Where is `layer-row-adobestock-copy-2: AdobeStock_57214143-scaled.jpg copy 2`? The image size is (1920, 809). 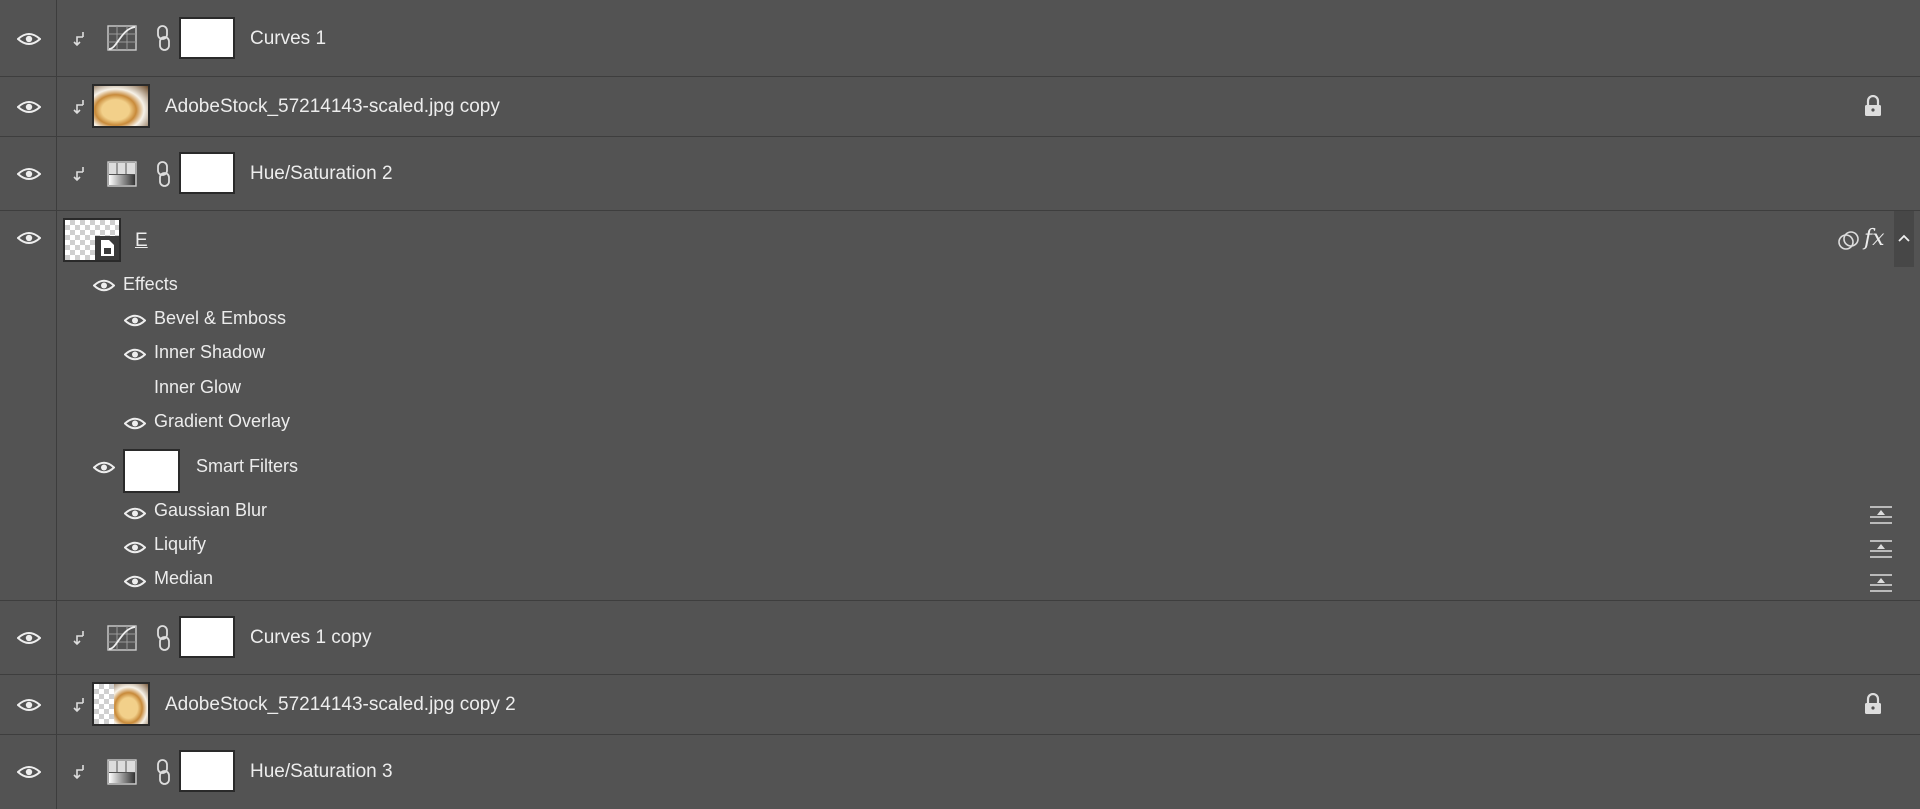
layer-row-adobestock-copy-2: AdobeStock_57214143-scaled.jpg copy 2 is located at coordinates (960, 705).